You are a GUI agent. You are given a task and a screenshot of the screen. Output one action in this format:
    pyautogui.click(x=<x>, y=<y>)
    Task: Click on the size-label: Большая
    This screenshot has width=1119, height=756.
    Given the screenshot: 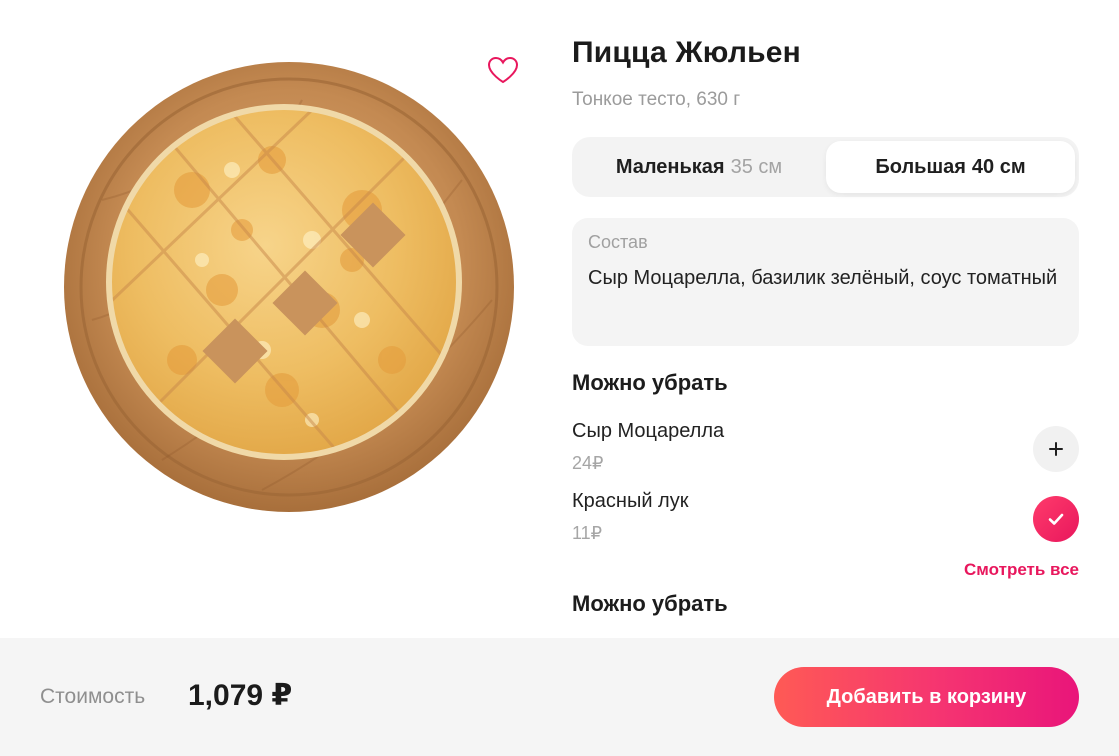 What is the action you would take?
    pyautogui.click(x=920, y=166)
    